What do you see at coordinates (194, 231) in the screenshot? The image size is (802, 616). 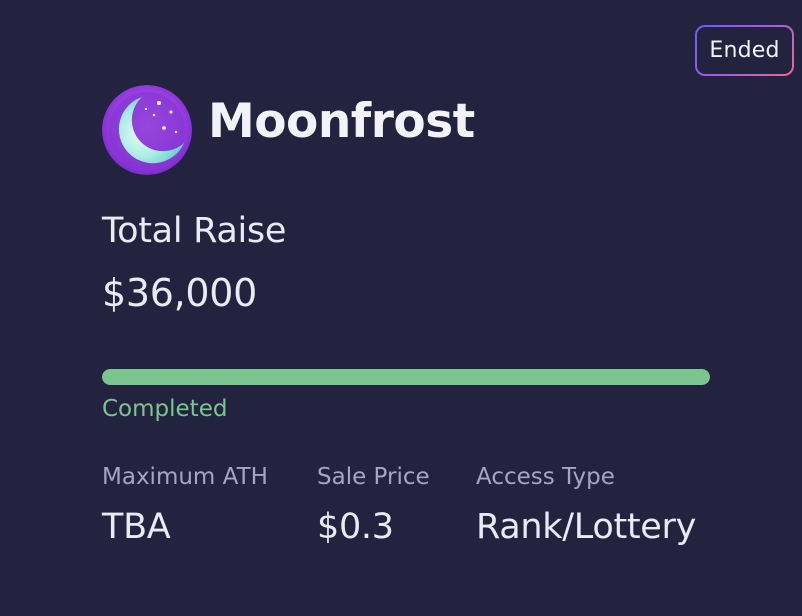 I see `total-raise-label: Total Raise` at bounding box center [194, 231].